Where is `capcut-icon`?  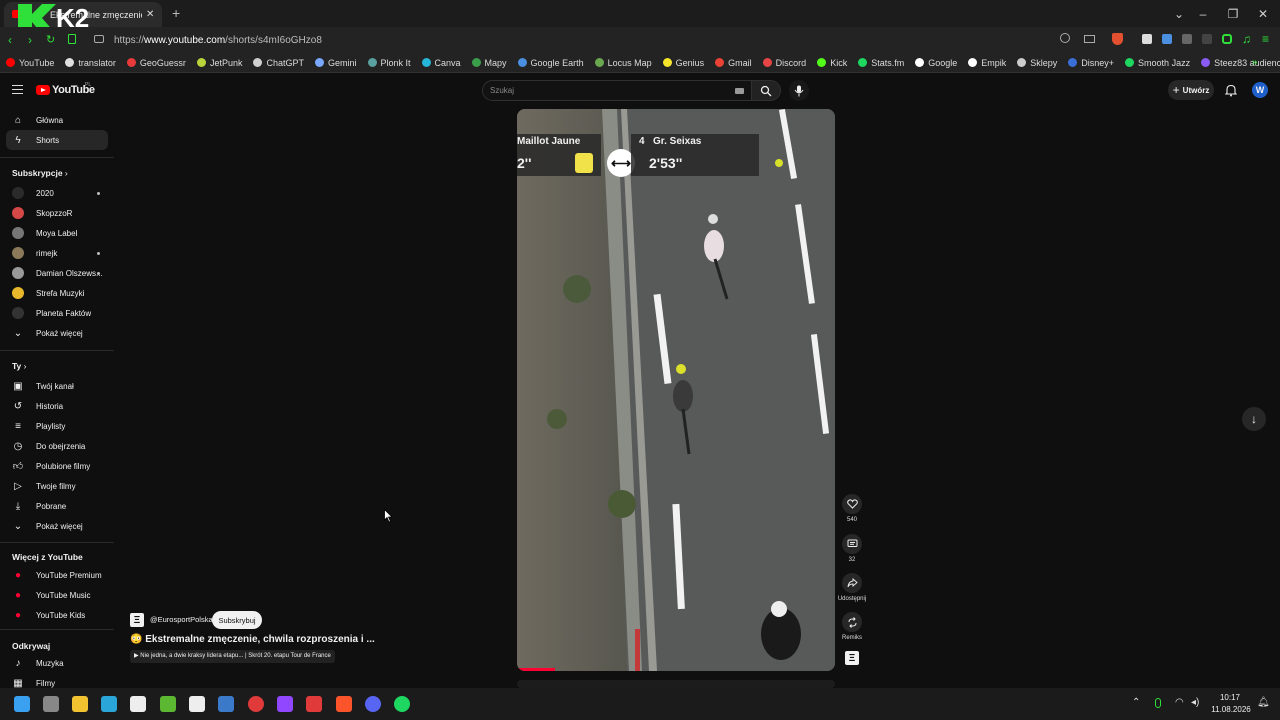
capcut-icon is located at coordinates (138, 704).